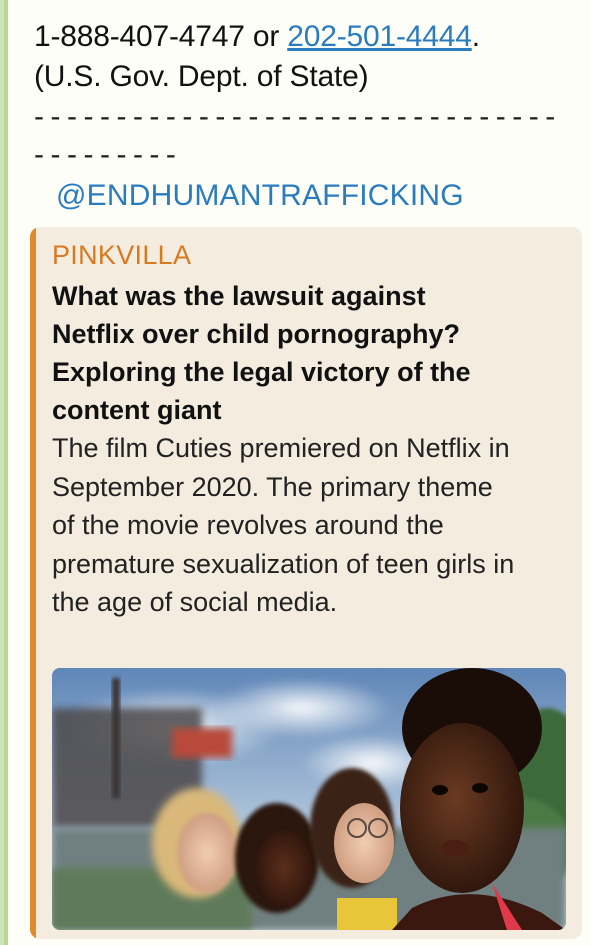 This screenshot has height=945, width=591. I want to click on phone-line-prefix: 1-888-407-4747 or, so click(161, 36).